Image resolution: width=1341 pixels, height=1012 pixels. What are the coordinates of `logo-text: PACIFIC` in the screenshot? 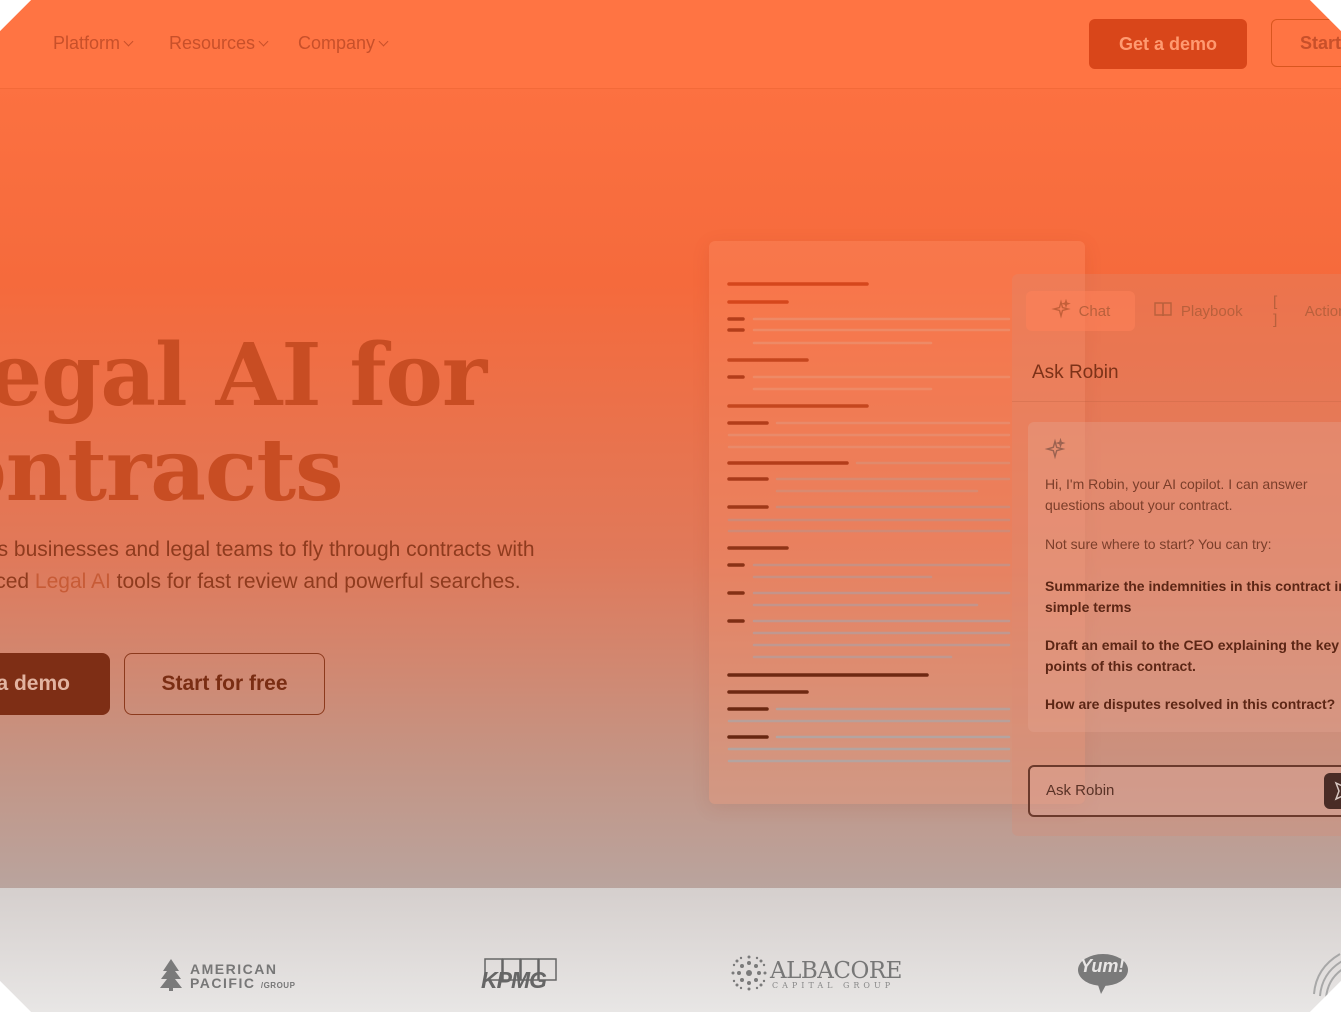 It's located at (223, 983).